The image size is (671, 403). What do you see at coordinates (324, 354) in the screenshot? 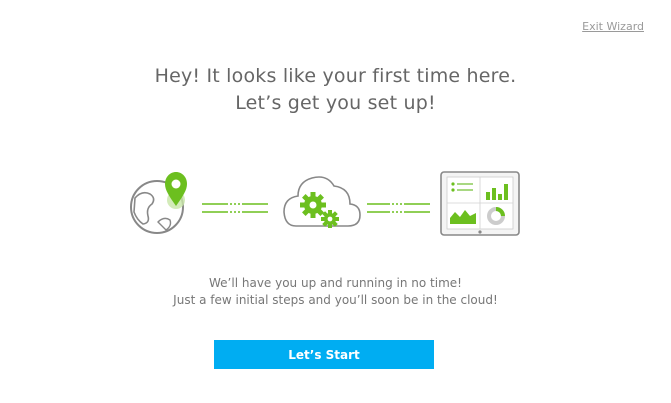
I see `lets-start-button: Let’s Start` at bounding box center [324, 354].